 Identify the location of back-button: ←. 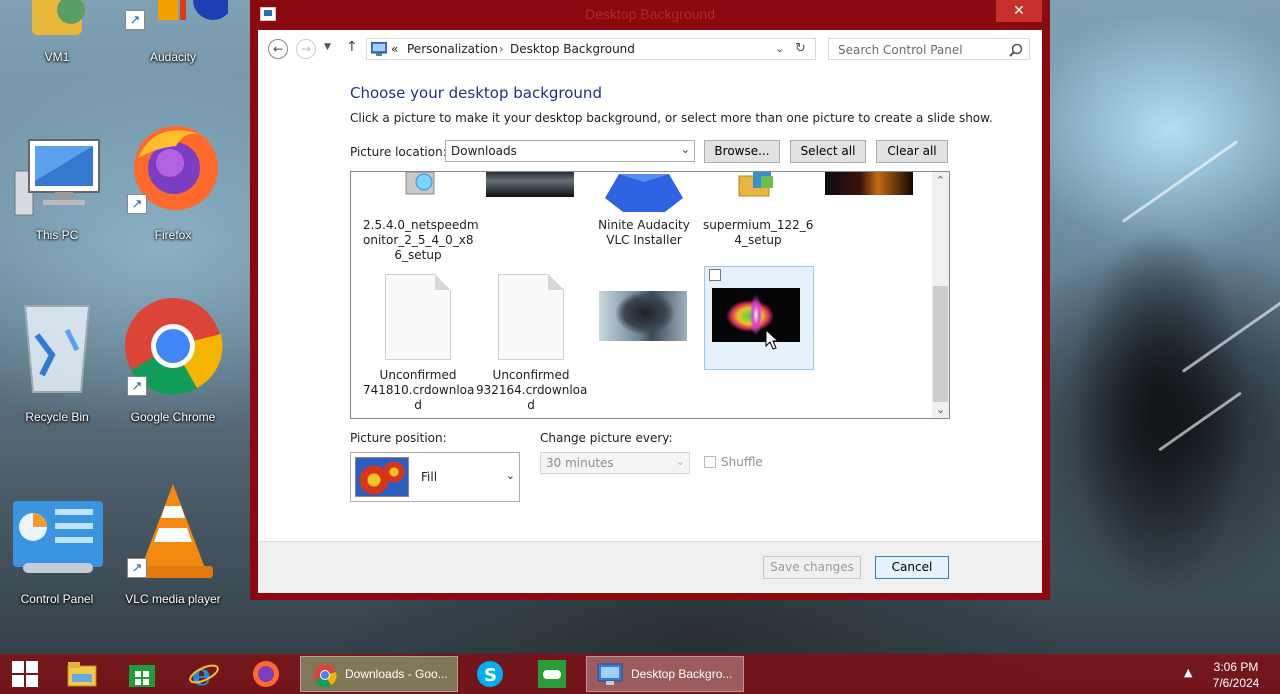
(278, 49).